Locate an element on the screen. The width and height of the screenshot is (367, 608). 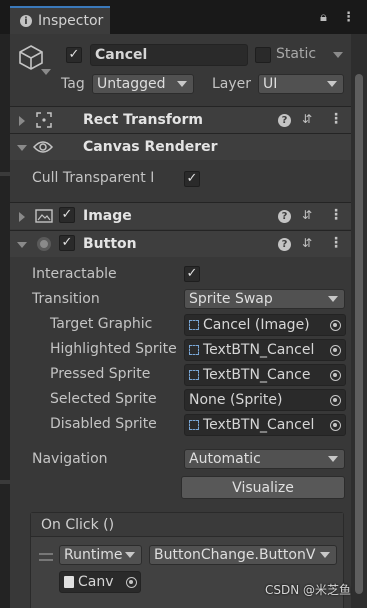
selected-sprite-value: None (Sprite) is located at coordinates (236, 400).